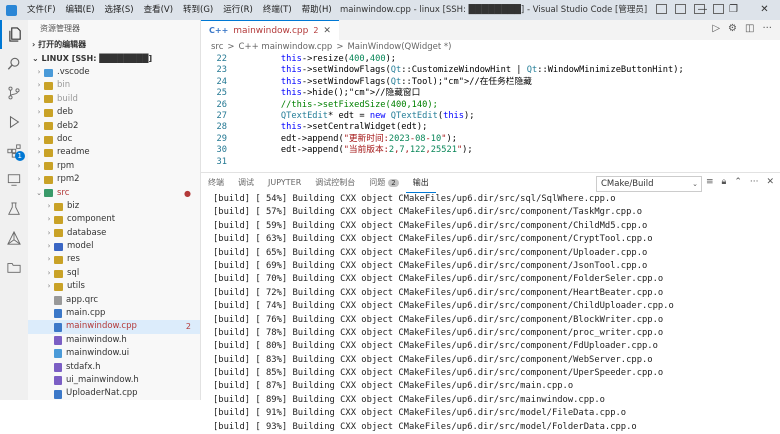 The height and width of the screenshot is (434, 780). I want to click on tab-close-icon: ✕, so click(327, 31).